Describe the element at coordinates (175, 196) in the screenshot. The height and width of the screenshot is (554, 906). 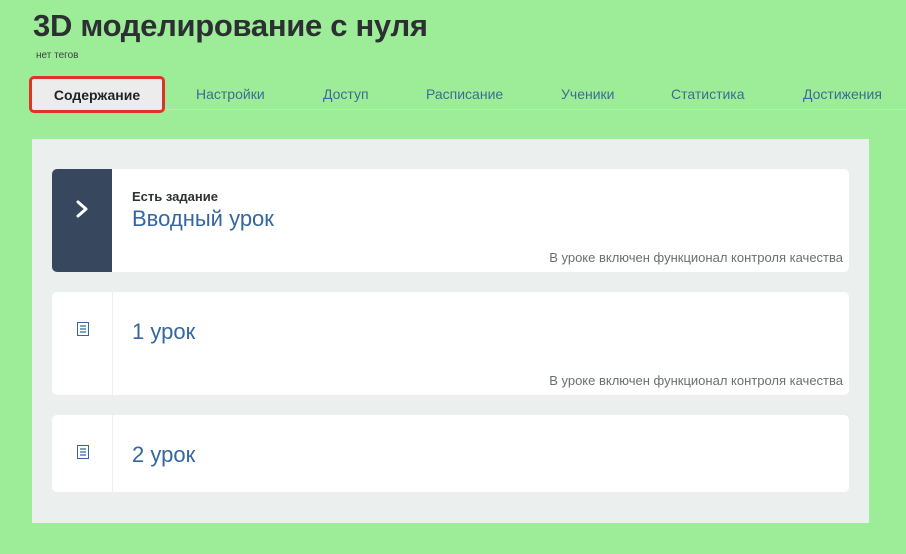
I see `assignment-badge: Есть задание` at that location.